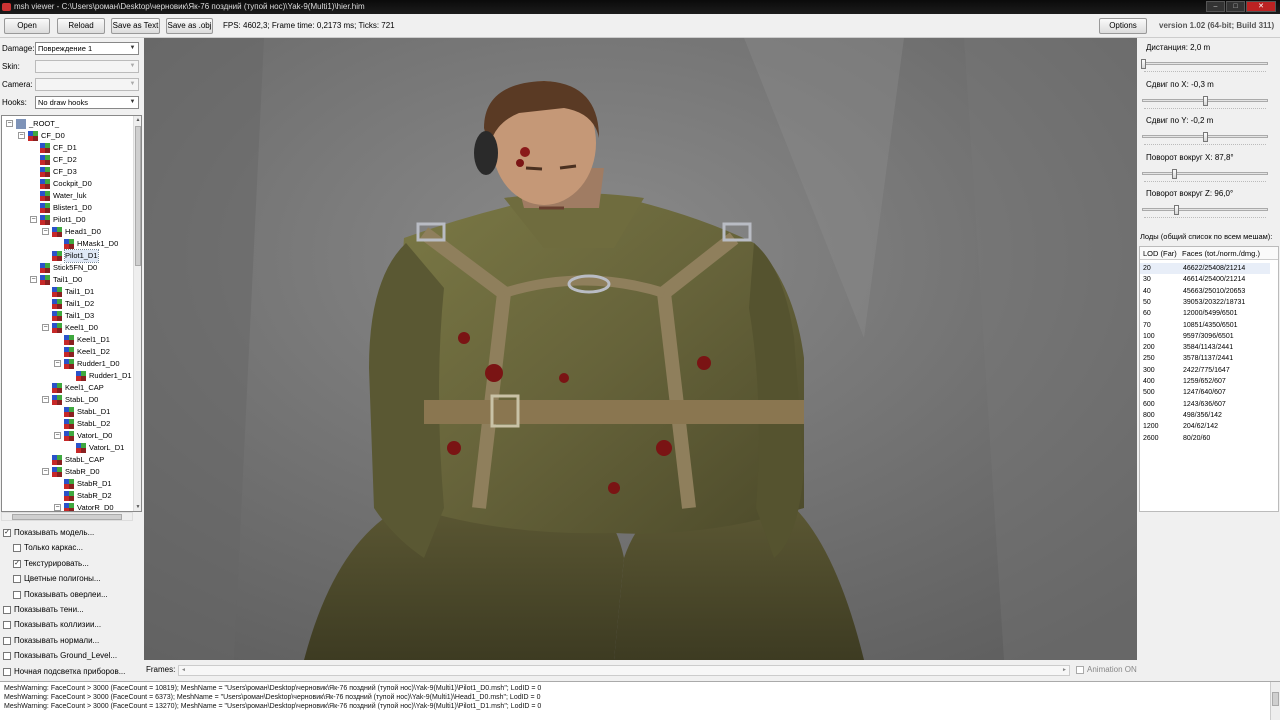 The image size is (1280, 720). Describe the element at coordinates (68, 232) in the screenshot. I see `tree-node: − Head1_D0` at that location.